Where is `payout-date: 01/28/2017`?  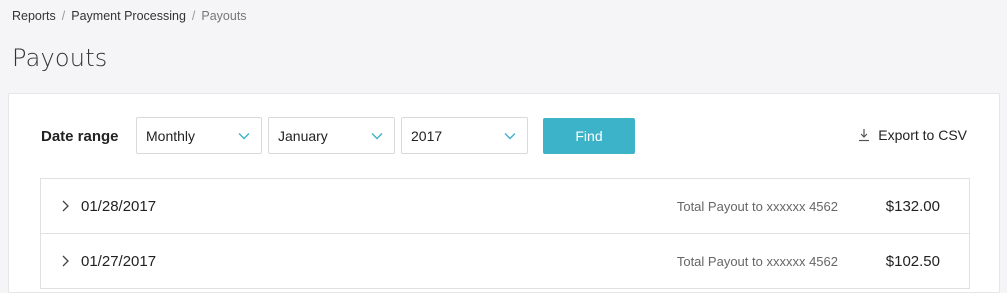
payout-date: 01/28/2017 is located at coordinates (119, 206).